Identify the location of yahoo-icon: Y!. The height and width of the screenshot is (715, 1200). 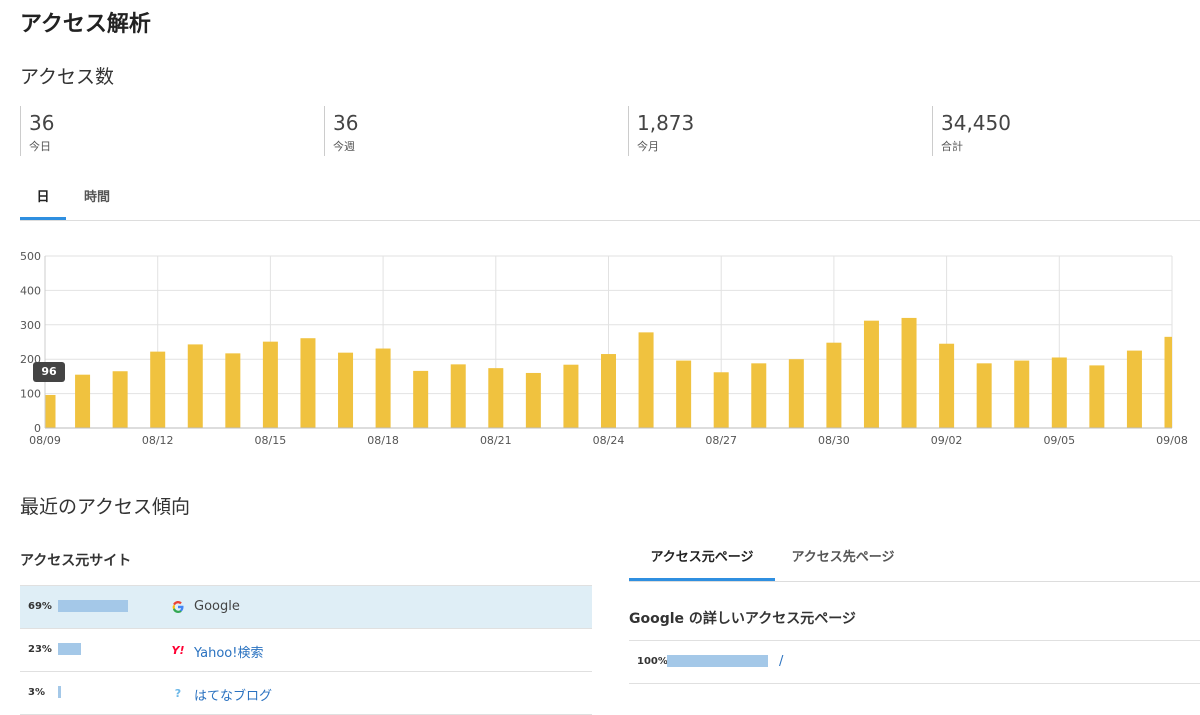
(178, 650).